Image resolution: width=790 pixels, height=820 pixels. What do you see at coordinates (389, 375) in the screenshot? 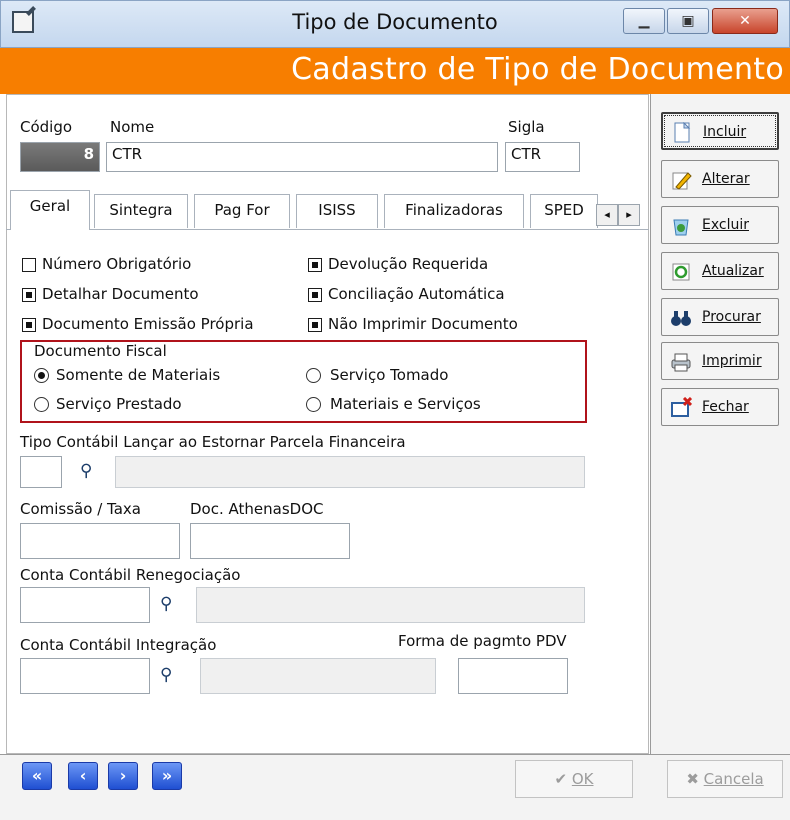
I see `servico-tomado-label: Serviço Tomado` at bounding box center [389, 375].